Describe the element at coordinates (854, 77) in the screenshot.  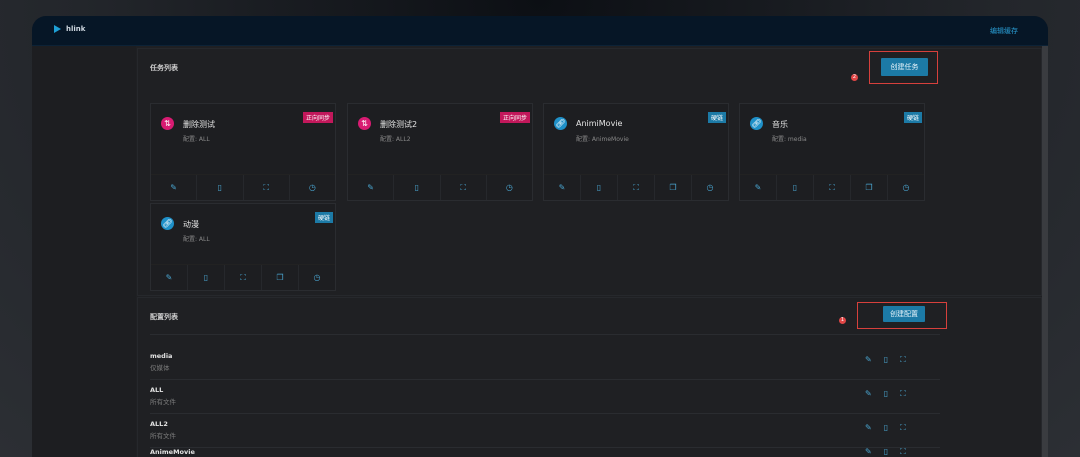
I see `step-badge: 2` at that location.